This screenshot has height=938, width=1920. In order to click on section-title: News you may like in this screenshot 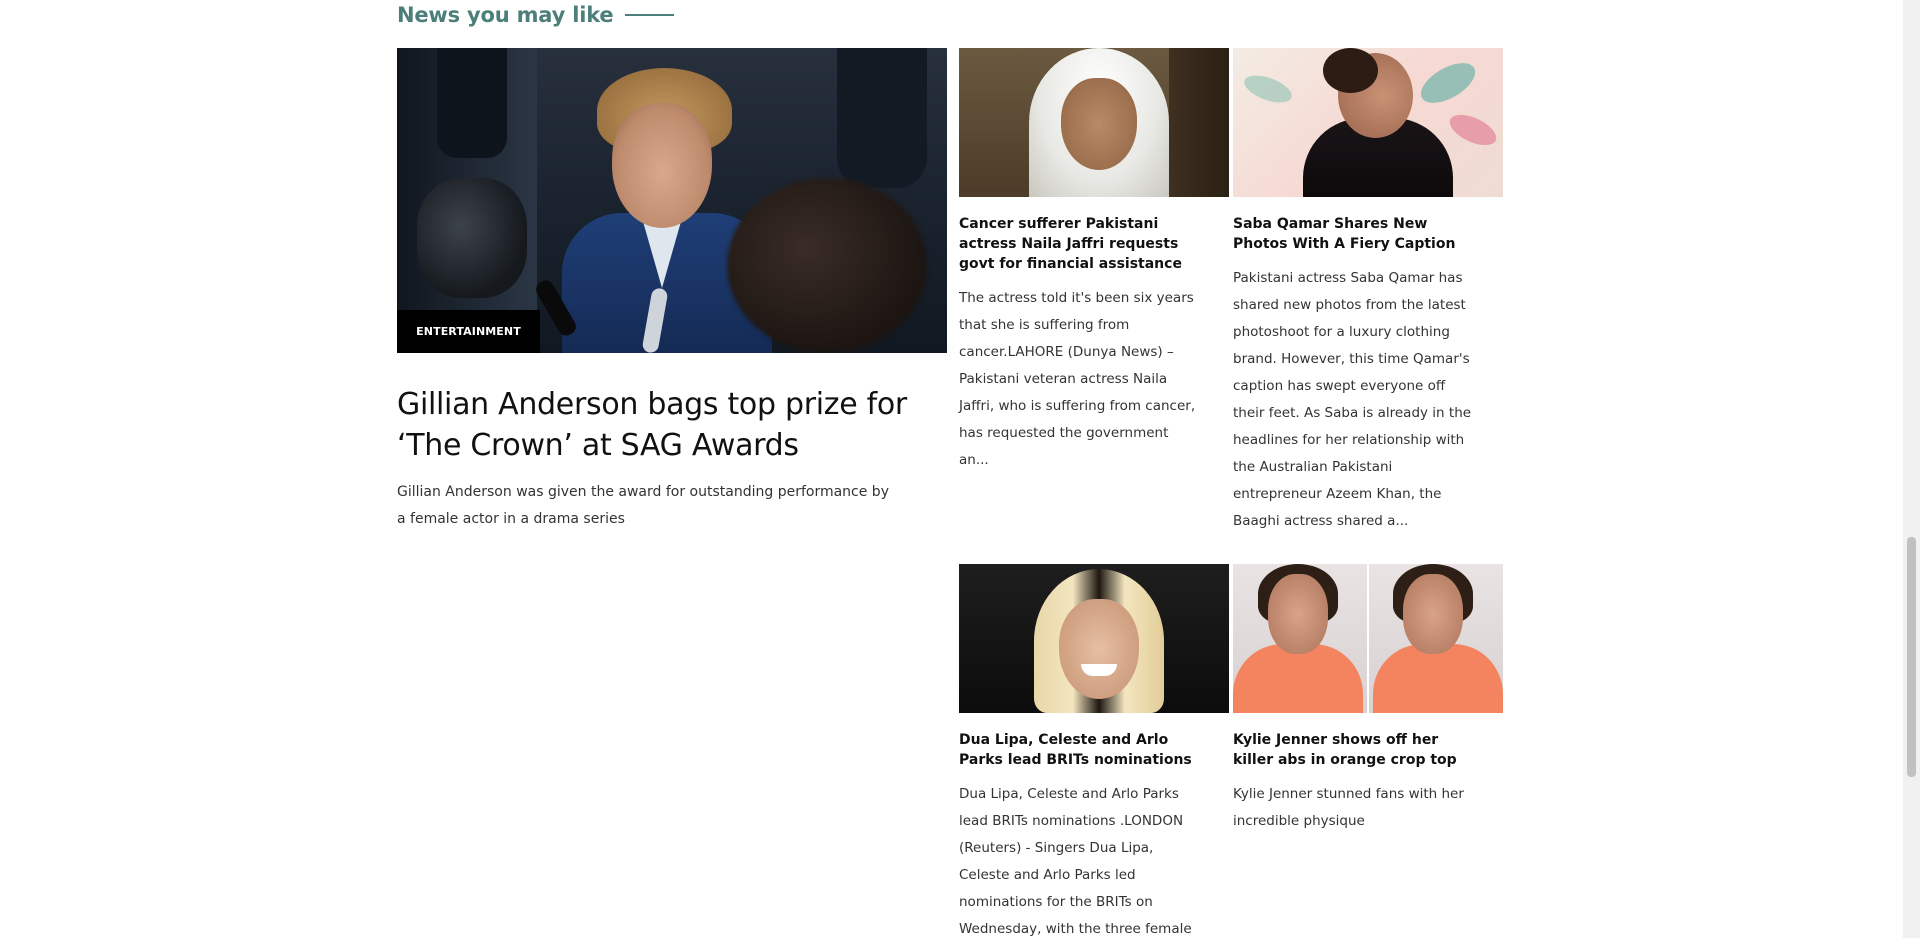, I will do `click(505, 15)`.